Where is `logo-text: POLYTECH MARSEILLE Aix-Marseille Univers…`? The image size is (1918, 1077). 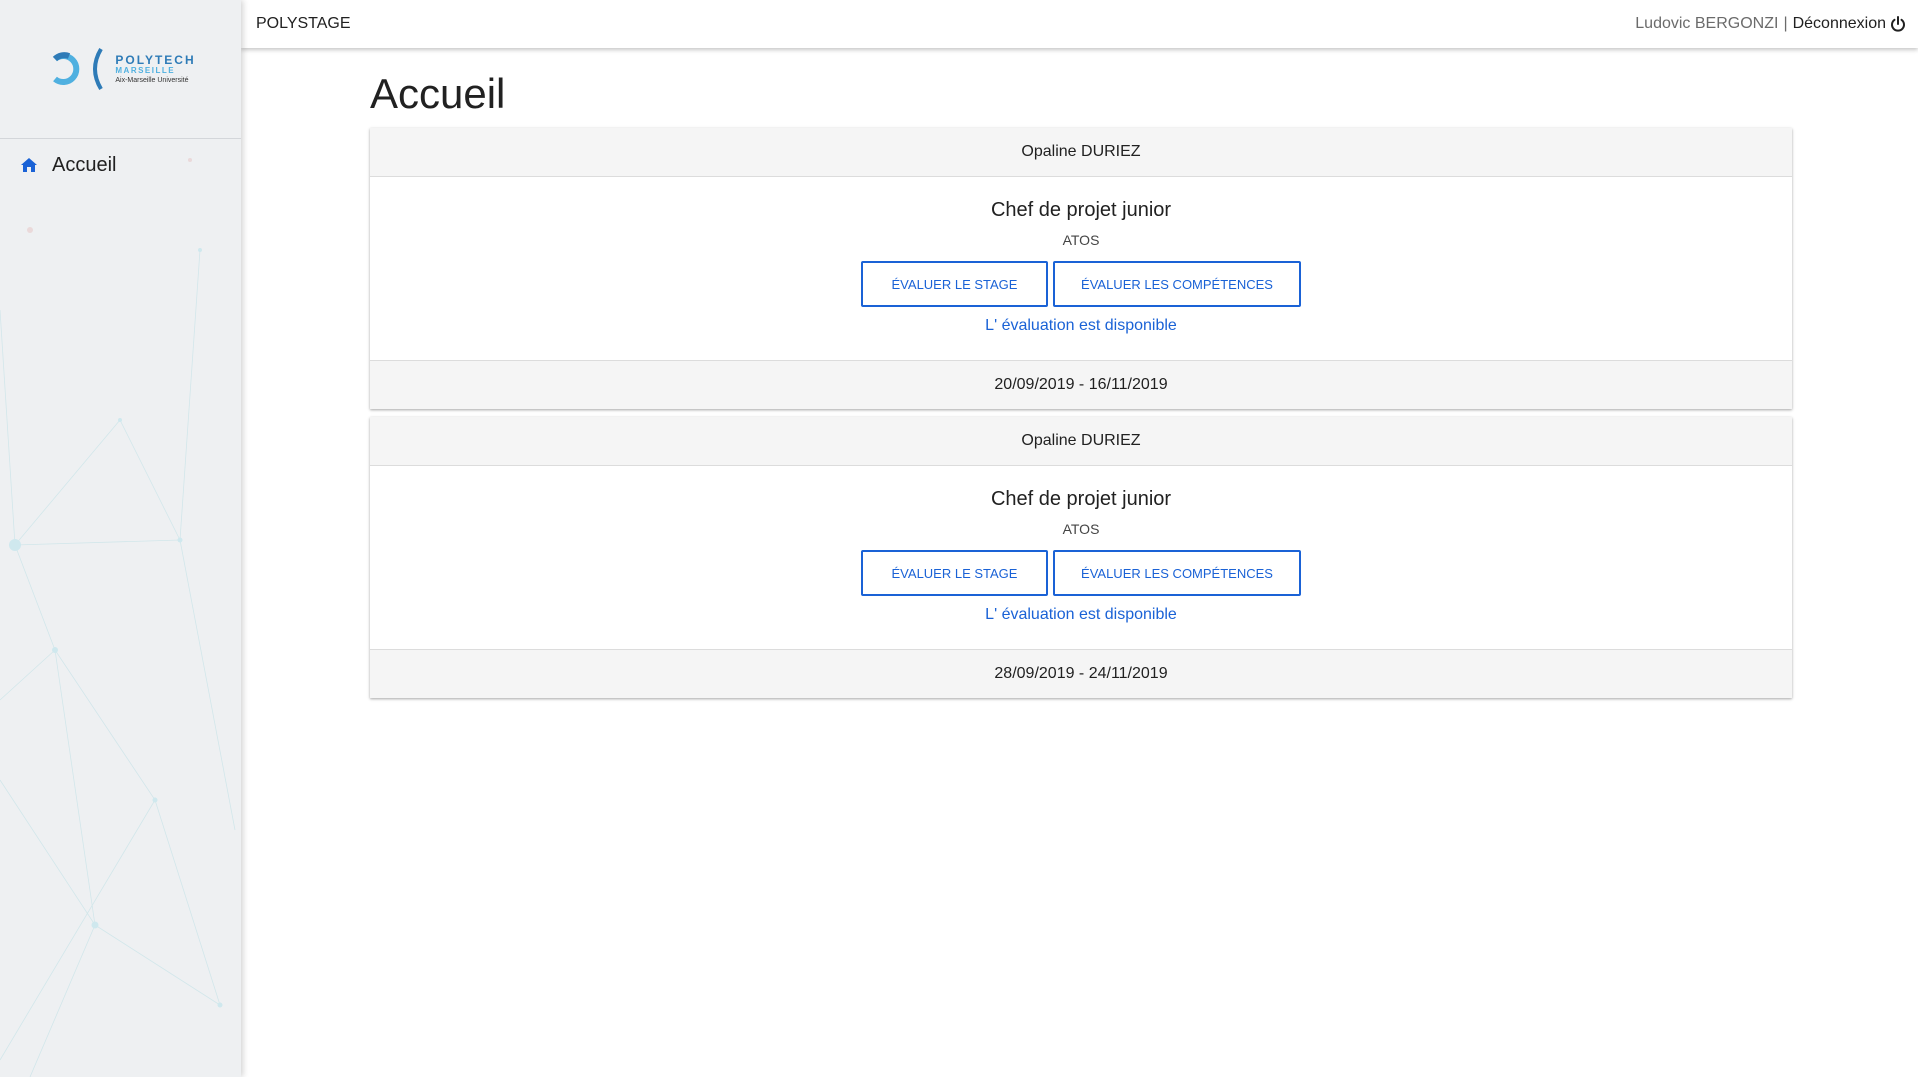 logo-text: POLYTECH MARSEILLE Aix-Marseille Univers… is located at coordinates (155, 69).